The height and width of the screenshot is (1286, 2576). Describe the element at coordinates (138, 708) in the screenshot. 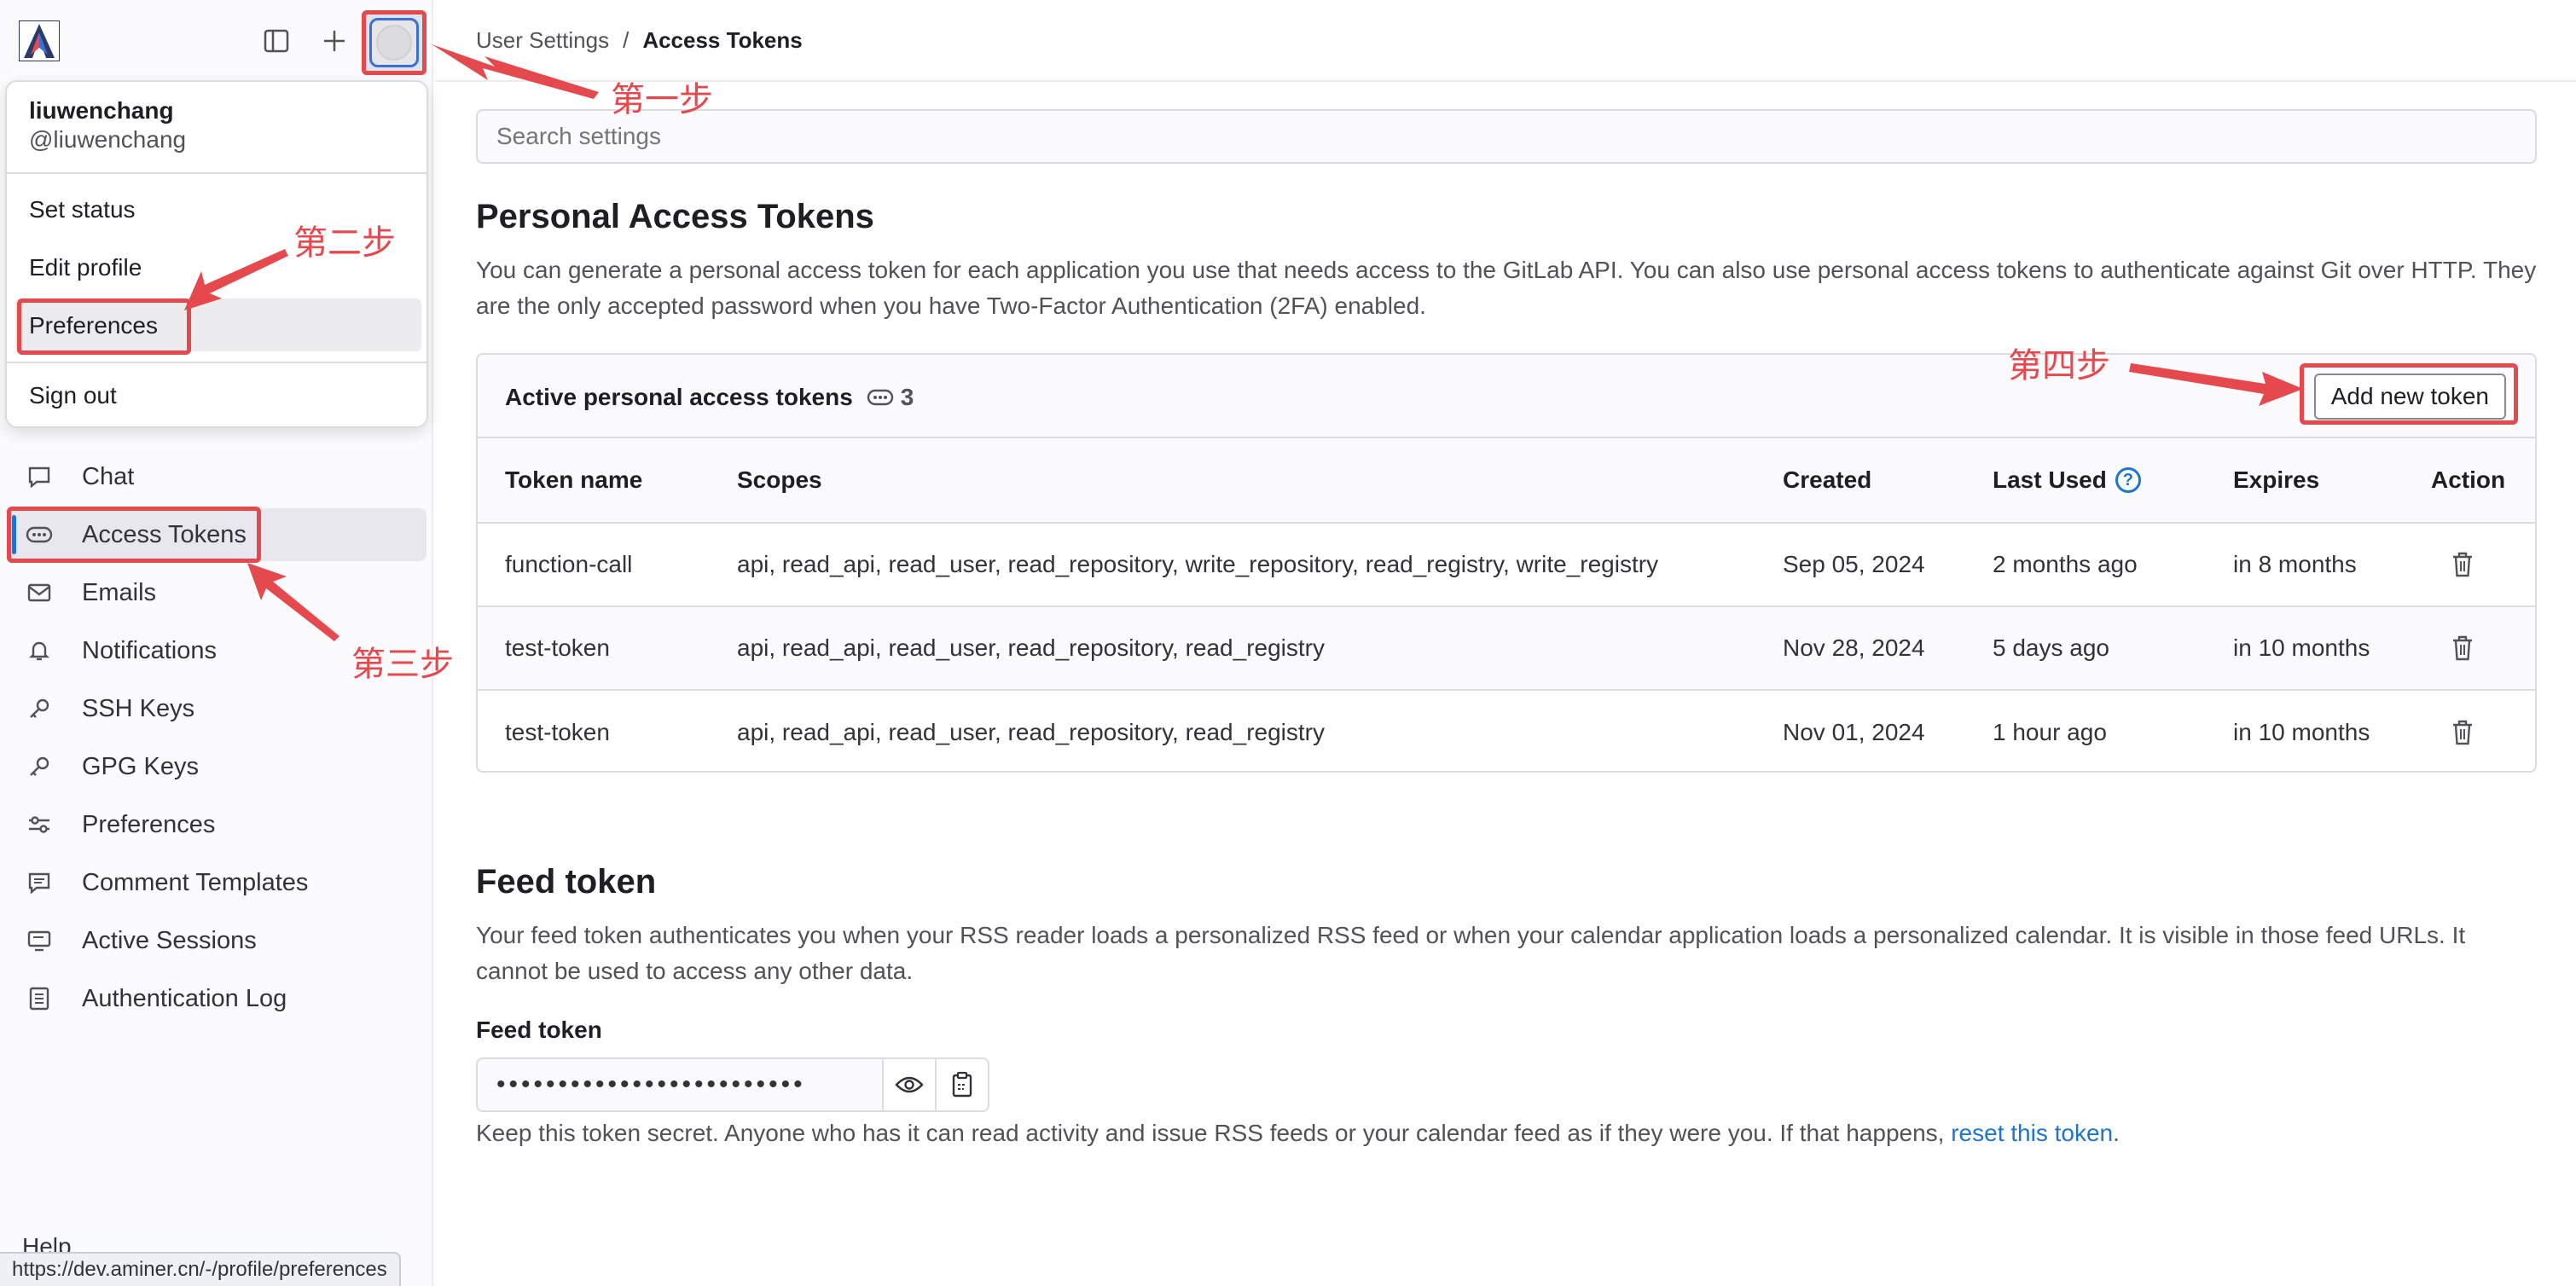

I see `sidebar-item-label: SSH Keys` at that location.